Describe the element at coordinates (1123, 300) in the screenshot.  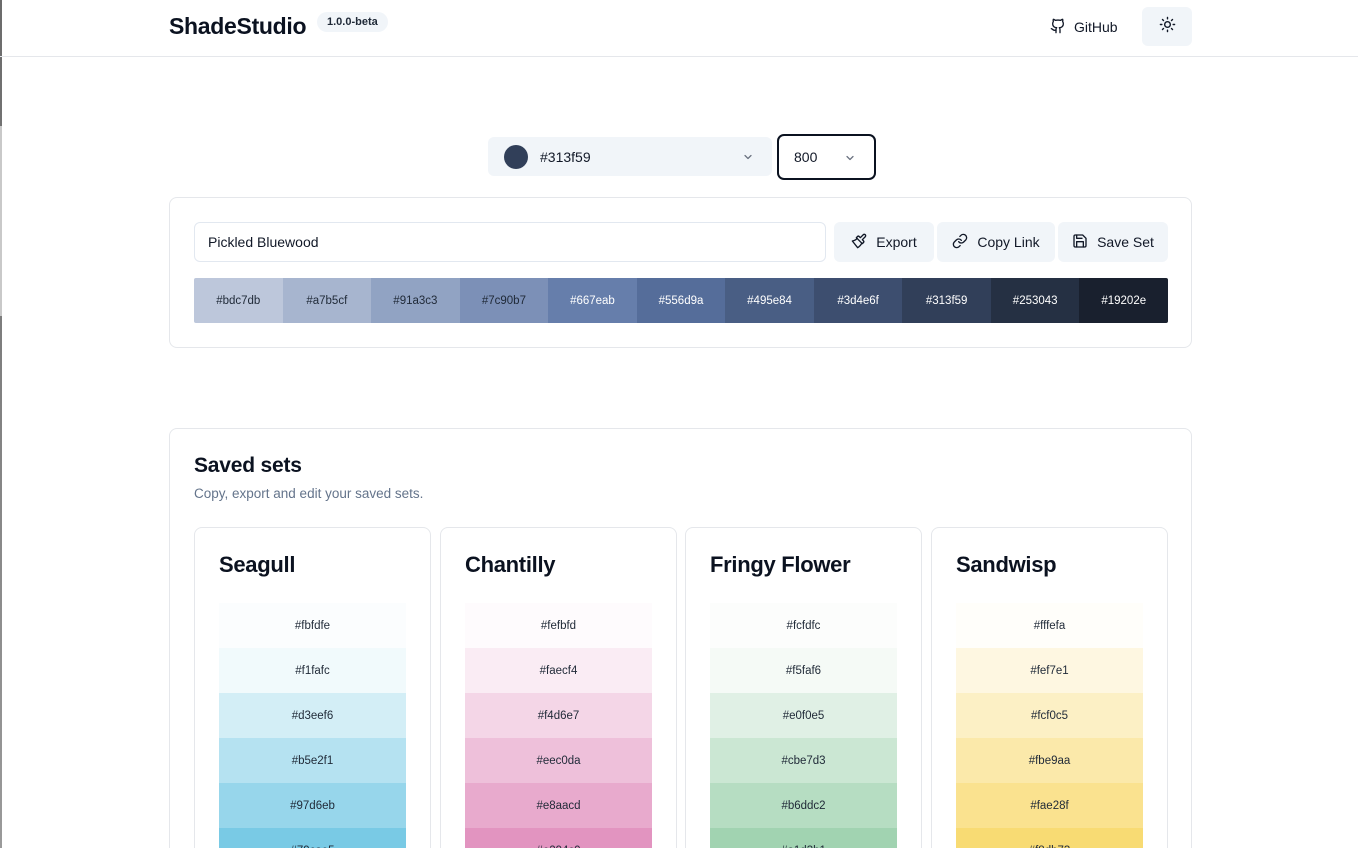
I see `shade-swatch: #19202e` at that location.